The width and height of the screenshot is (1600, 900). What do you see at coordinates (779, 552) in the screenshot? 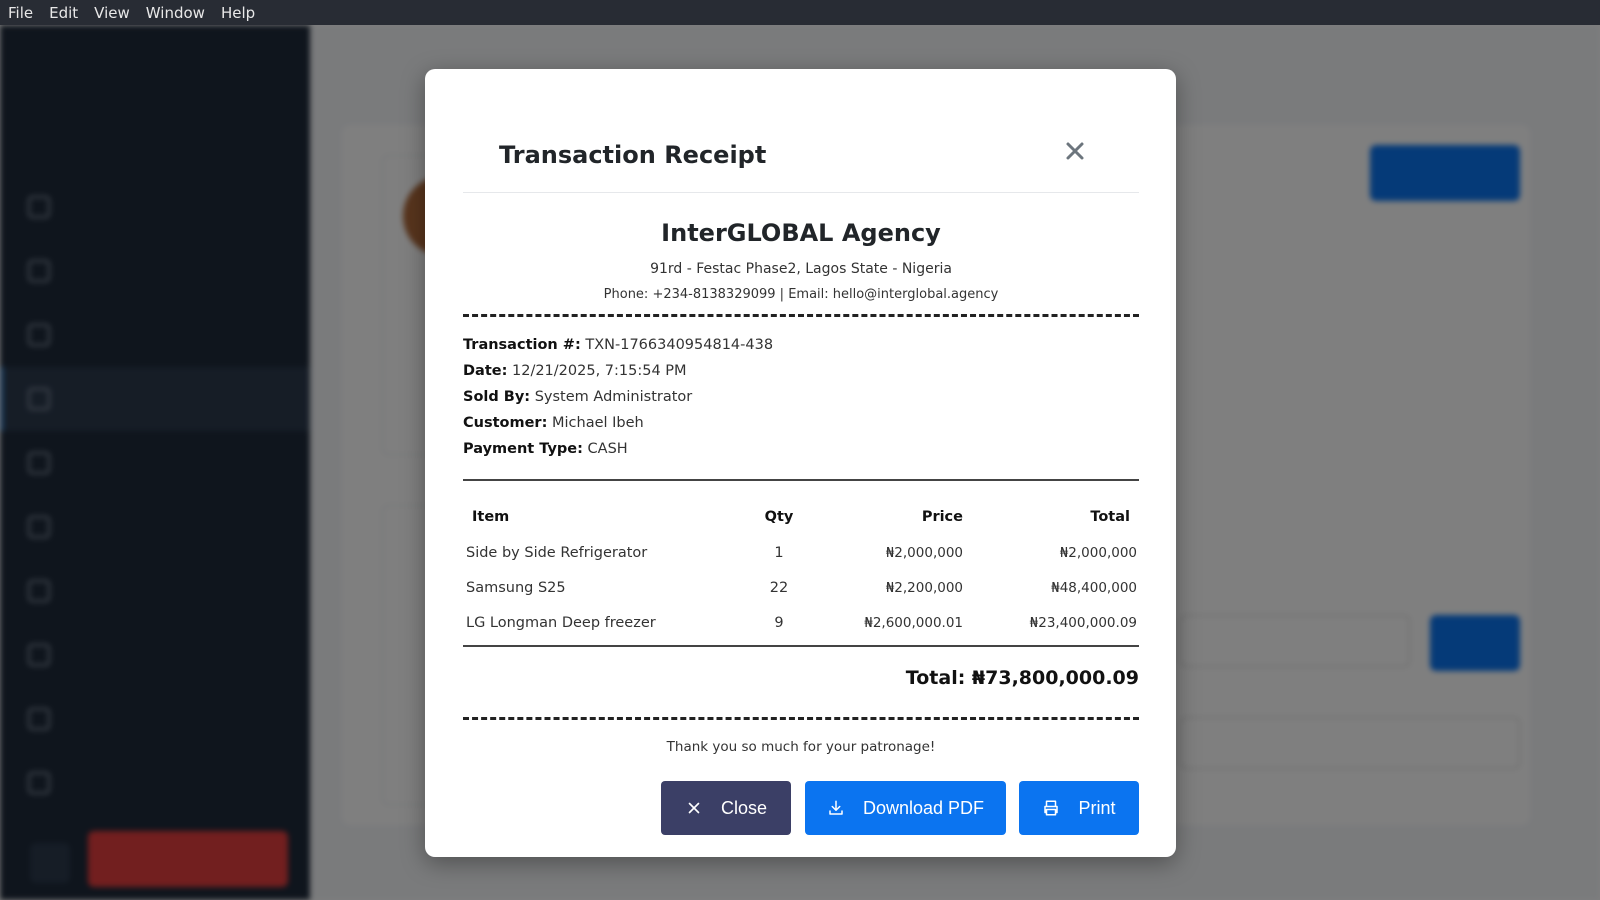
I see `row-qty: 1` at bounding box center [779, 552].